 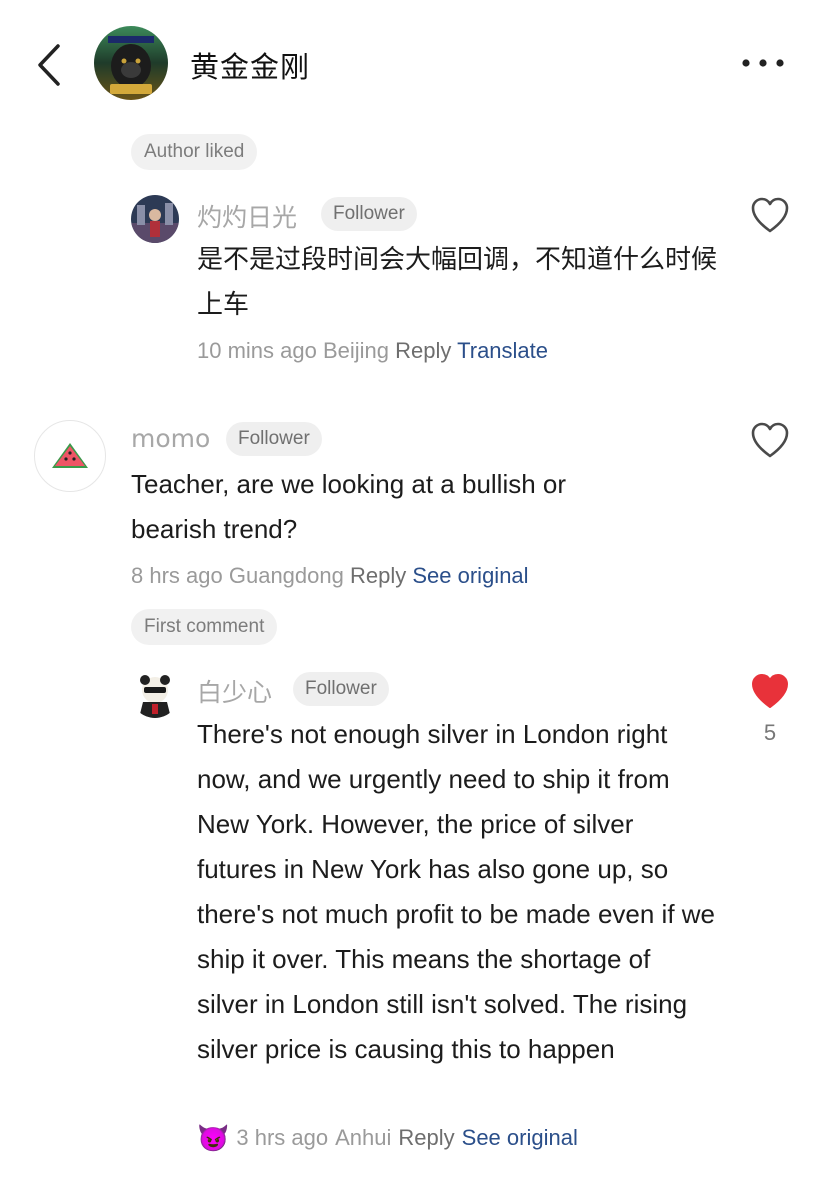 I want to click on back-button, so click(x=50, y=65).